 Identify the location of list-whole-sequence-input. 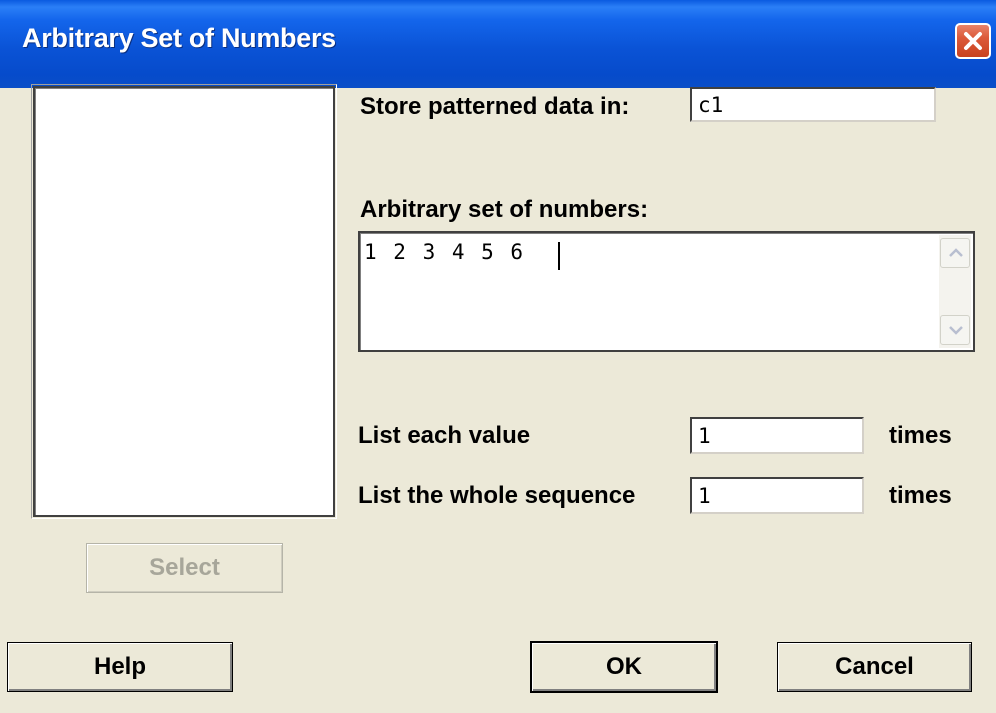
(777, 495).